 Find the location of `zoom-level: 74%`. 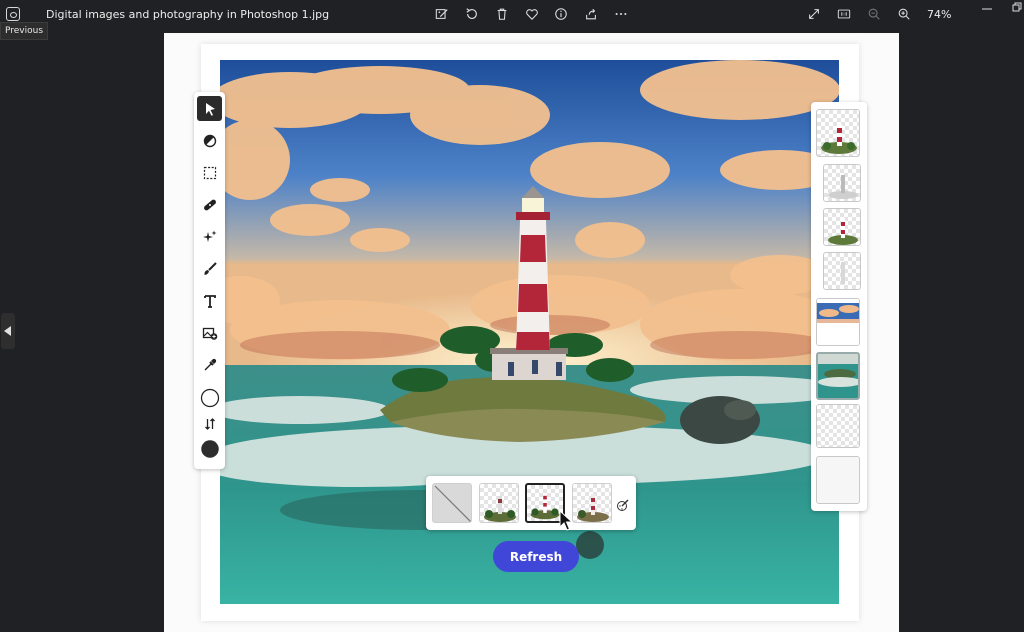

zoom-level: 74% is located at coordinates (939, 14).